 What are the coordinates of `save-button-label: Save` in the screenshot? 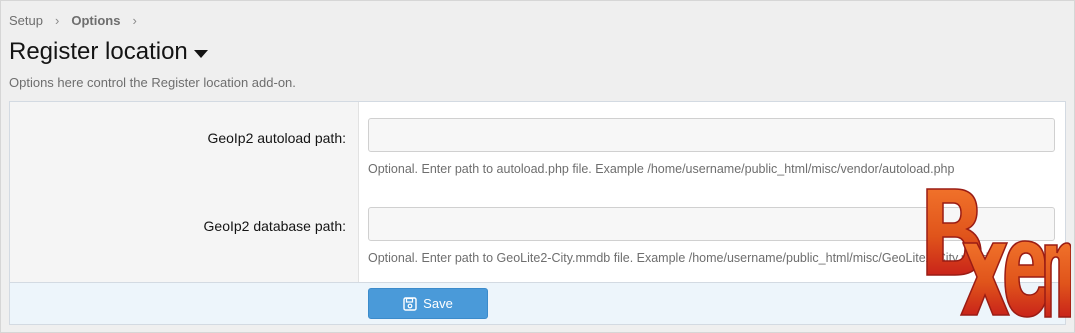 It's located at (438, 303).